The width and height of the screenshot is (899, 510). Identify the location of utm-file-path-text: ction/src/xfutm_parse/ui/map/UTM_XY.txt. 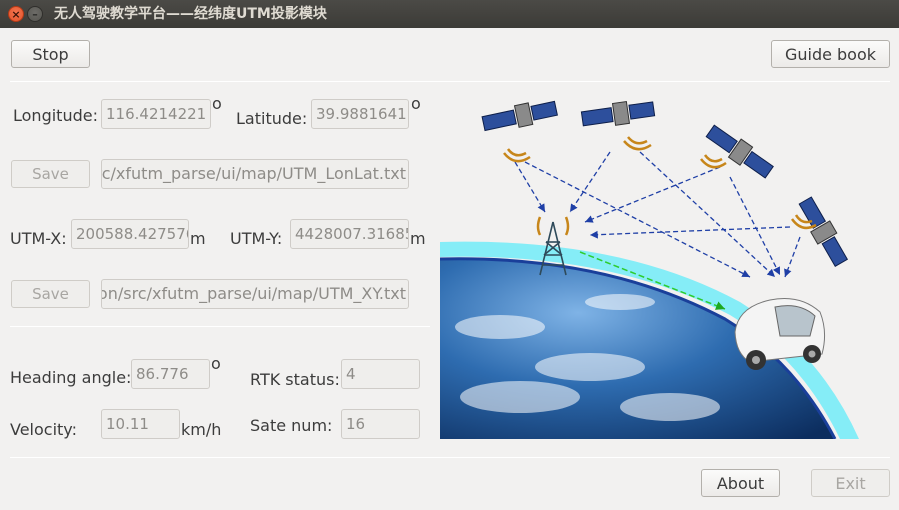
(253, 293).